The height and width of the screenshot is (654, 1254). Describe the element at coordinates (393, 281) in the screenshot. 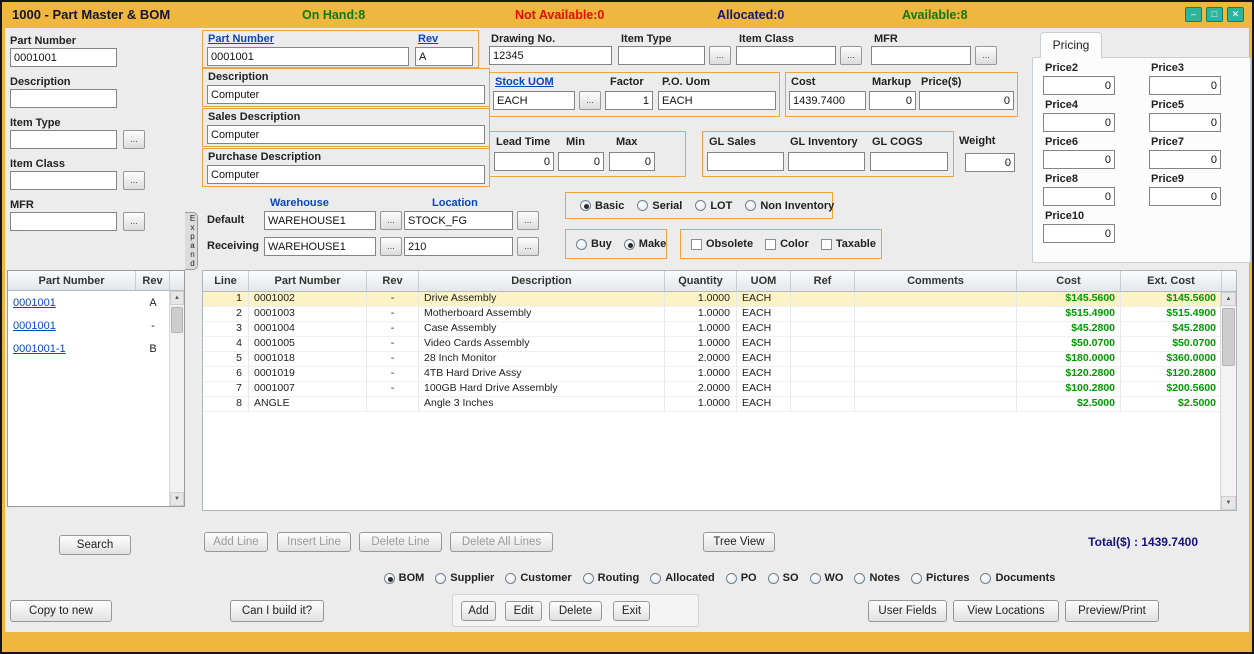

I see `col-rev: Rev` at that location.